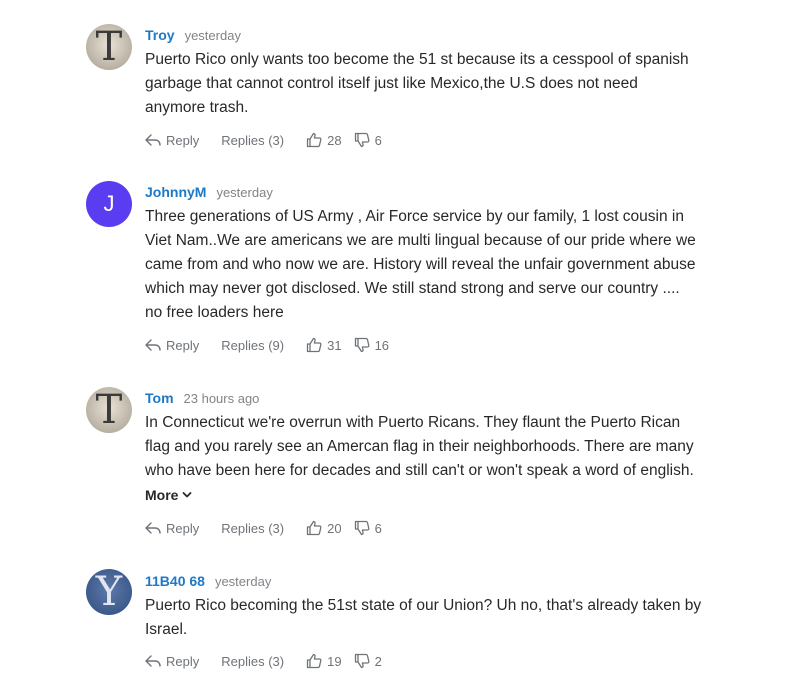 The image size is (800, 689). I want to click on avatar-initial: J, so click(109, 203).